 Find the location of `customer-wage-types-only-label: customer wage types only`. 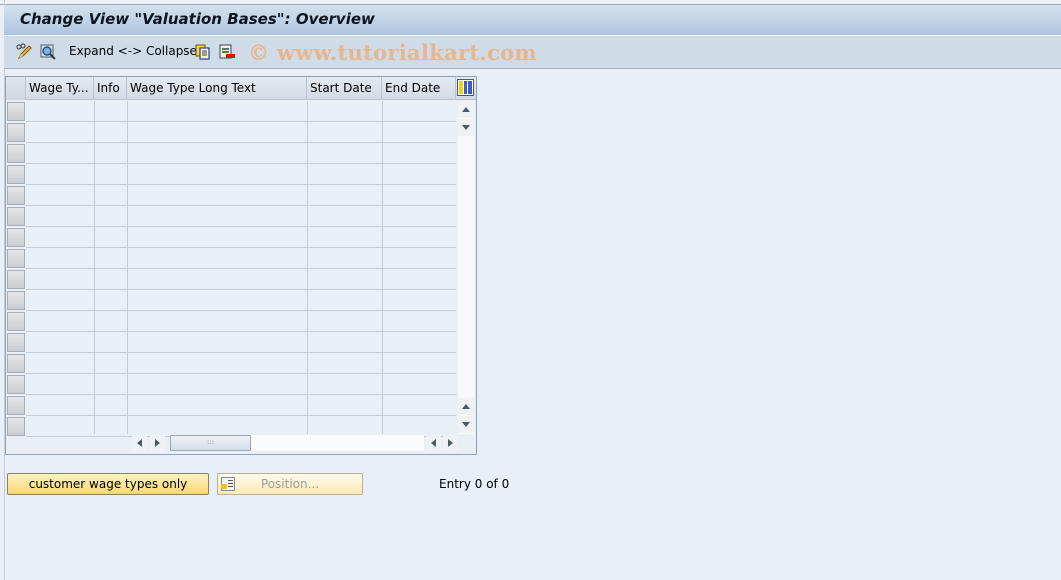

customer-wage-types-only-label: customer wage types only is located at coordinates (108, 484).